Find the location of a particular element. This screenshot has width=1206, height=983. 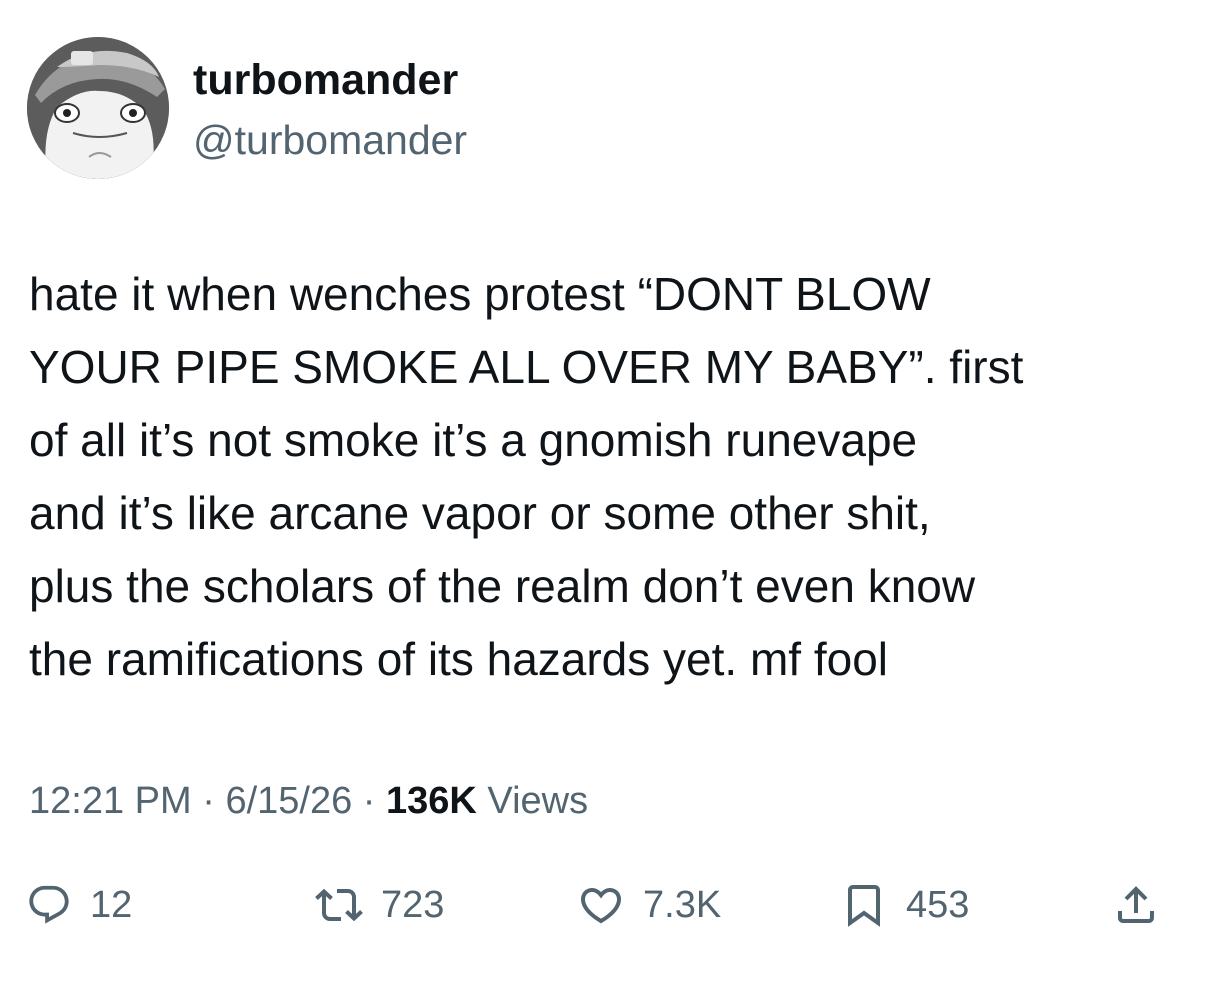

views-count: 136K is located at coordinates (431, 801).